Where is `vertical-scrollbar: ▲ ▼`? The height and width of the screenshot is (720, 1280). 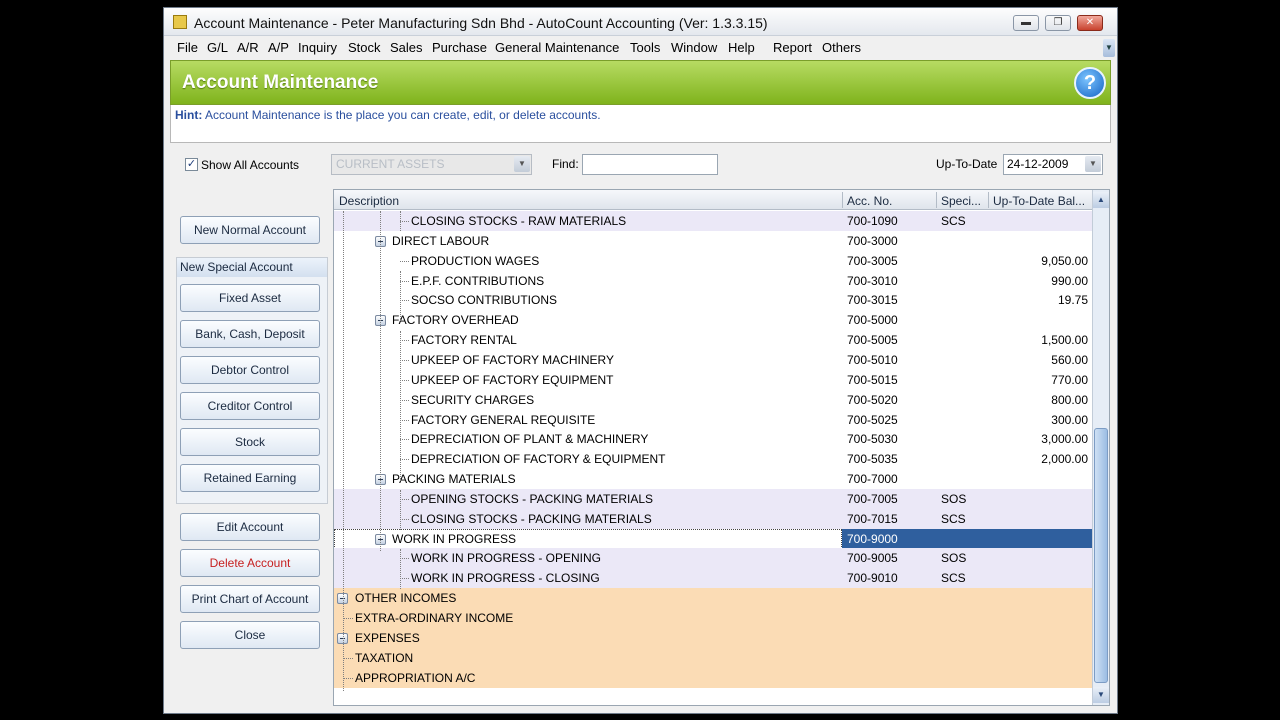
vertical-scrollbar: ▲ ▼ is located at coordinates (1100, 447).